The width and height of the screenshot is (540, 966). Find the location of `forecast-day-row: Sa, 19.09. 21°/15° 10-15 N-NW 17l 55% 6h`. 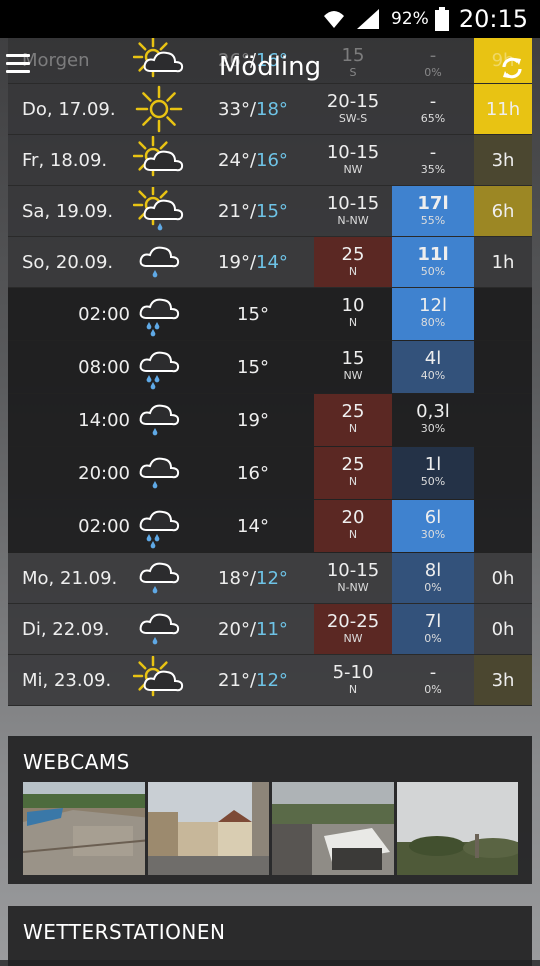

forecast-day-row: Sa, 19.09. 21°/15° 10-15 N-NW 17l 55% 6h is located at coordinates (270, 211).